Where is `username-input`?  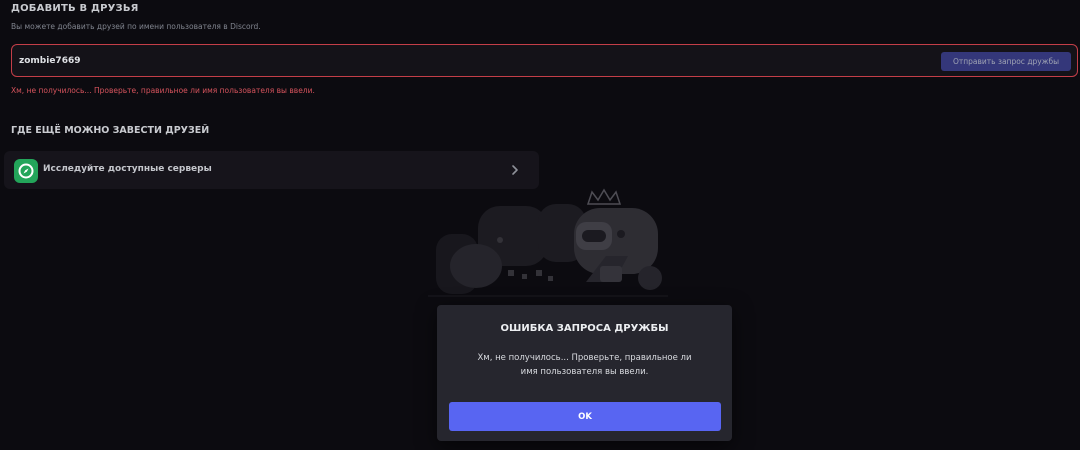 username-input is located at coordinates (469, 60).